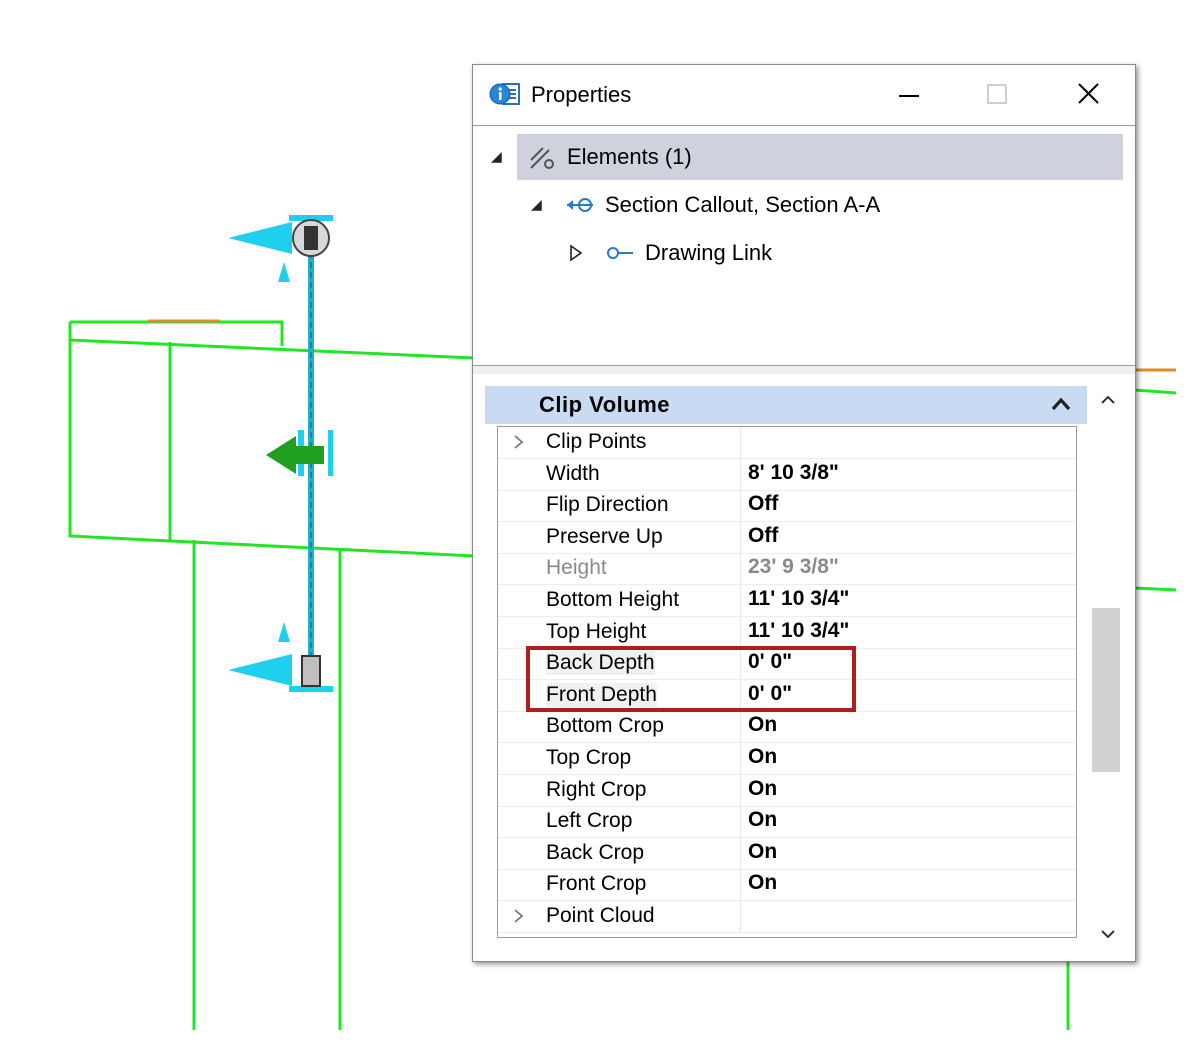  What do you see at coordinates (786, 405) in the screenshot?
I see `group-header-clip-volume: Clip Volume` at bounding box center [786, 405].